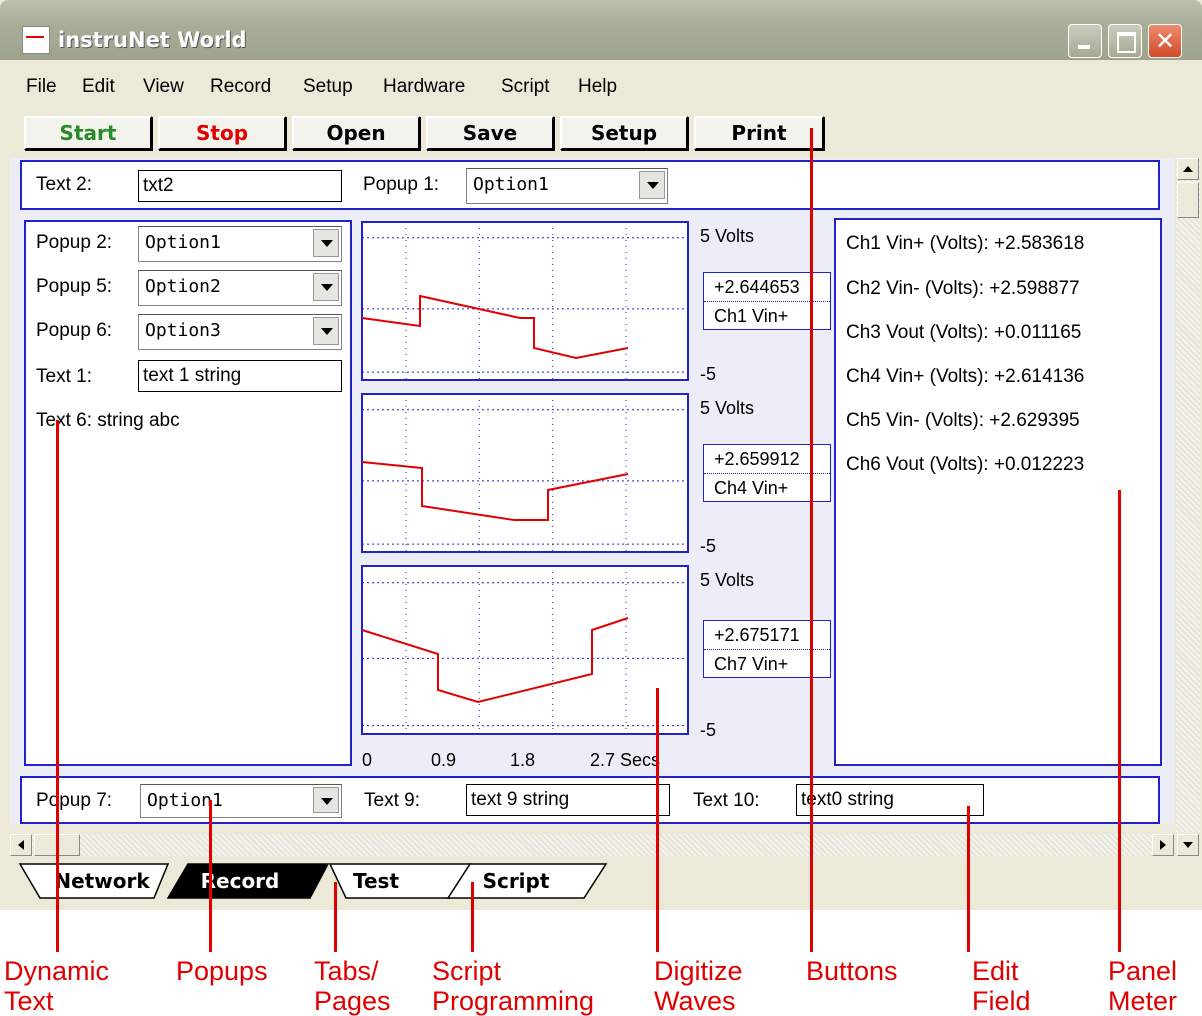 The height and width of the screenshot is (1016, 1202). I want to click on scroll-down-icon, so click(1188, 845).